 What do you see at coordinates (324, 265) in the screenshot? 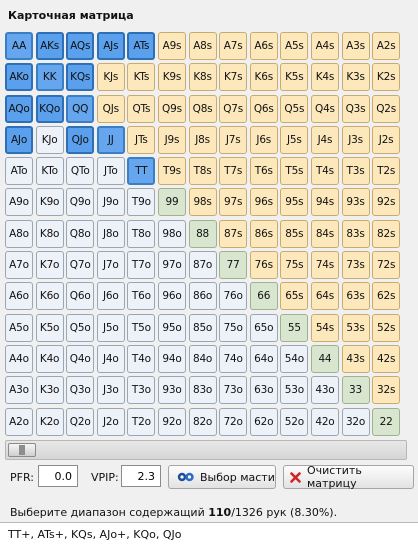
I see `hand-cell-74s: 74s` at bounding box center [324, 265].